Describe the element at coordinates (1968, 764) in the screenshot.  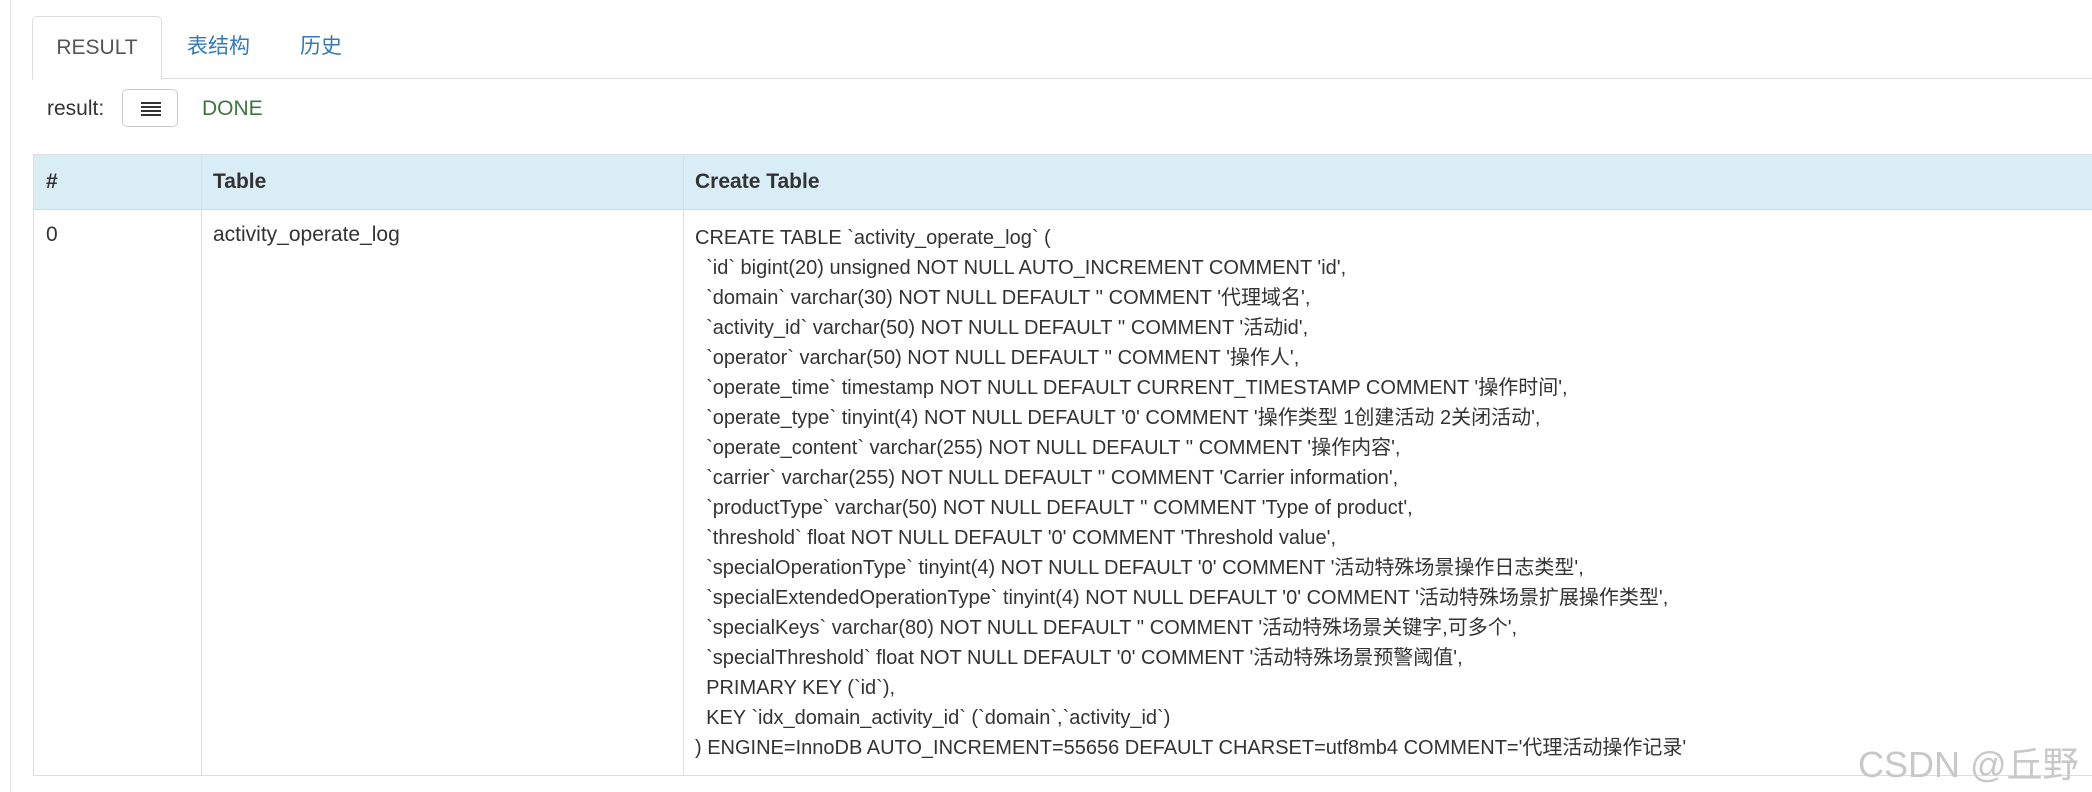
I see `watermark: CSDN @丘野` at that location.